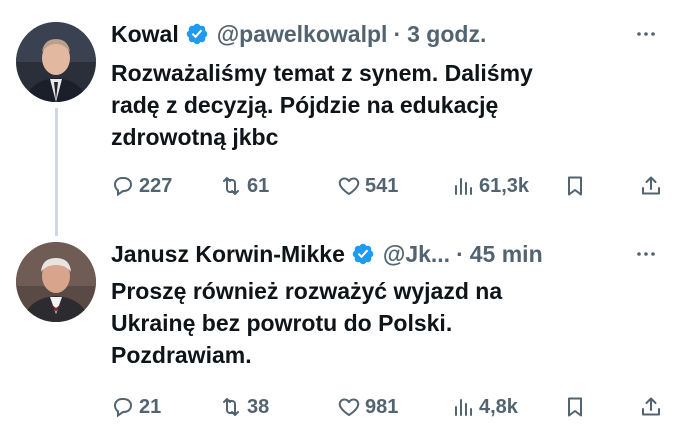 This screenshot has height=431, width=680. Describe the element at coordinates (282, 323) in the screenshot. I see `tweet-text-line: Ukrainę bez powrotu do Polski.` at that location.